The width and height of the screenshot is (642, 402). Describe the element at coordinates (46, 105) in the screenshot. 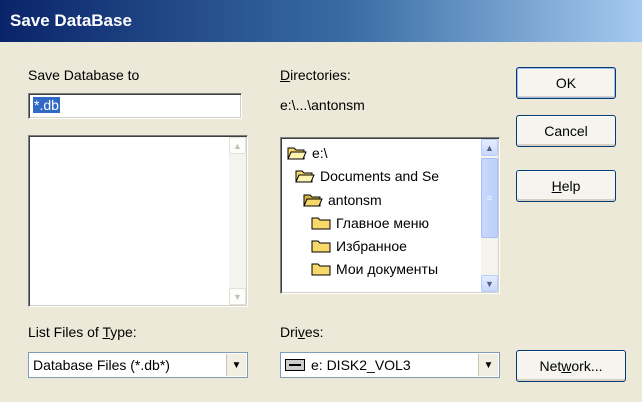

I see `filename-value: *.db` at that location.